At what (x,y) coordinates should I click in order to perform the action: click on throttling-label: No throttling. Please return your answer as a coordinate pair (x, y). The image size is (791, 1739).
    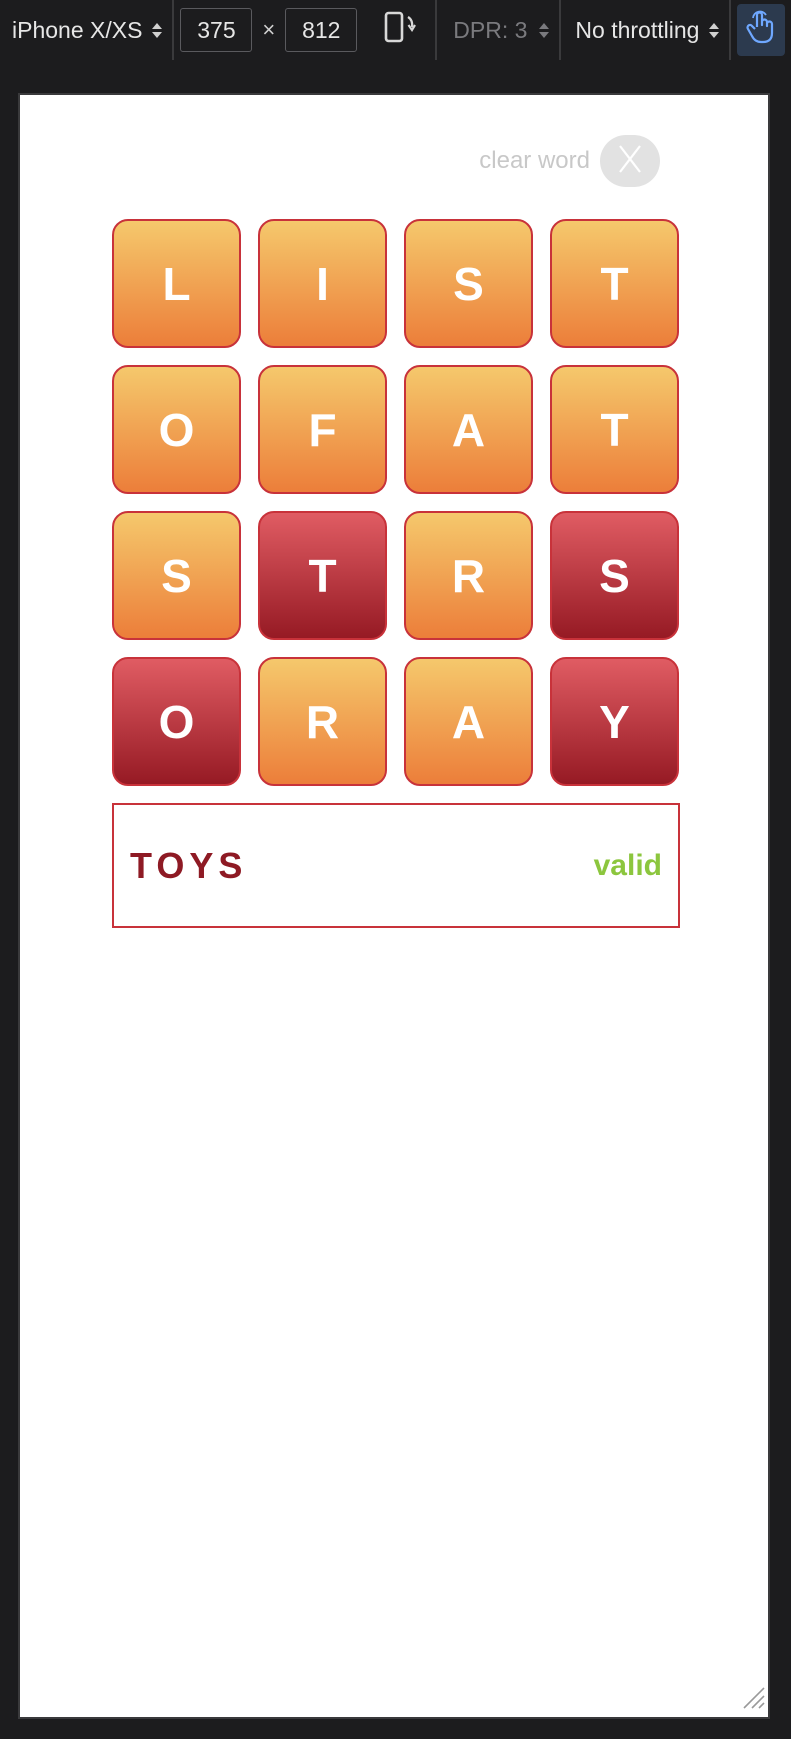
    Looking at the image, I should click on (637, 29).